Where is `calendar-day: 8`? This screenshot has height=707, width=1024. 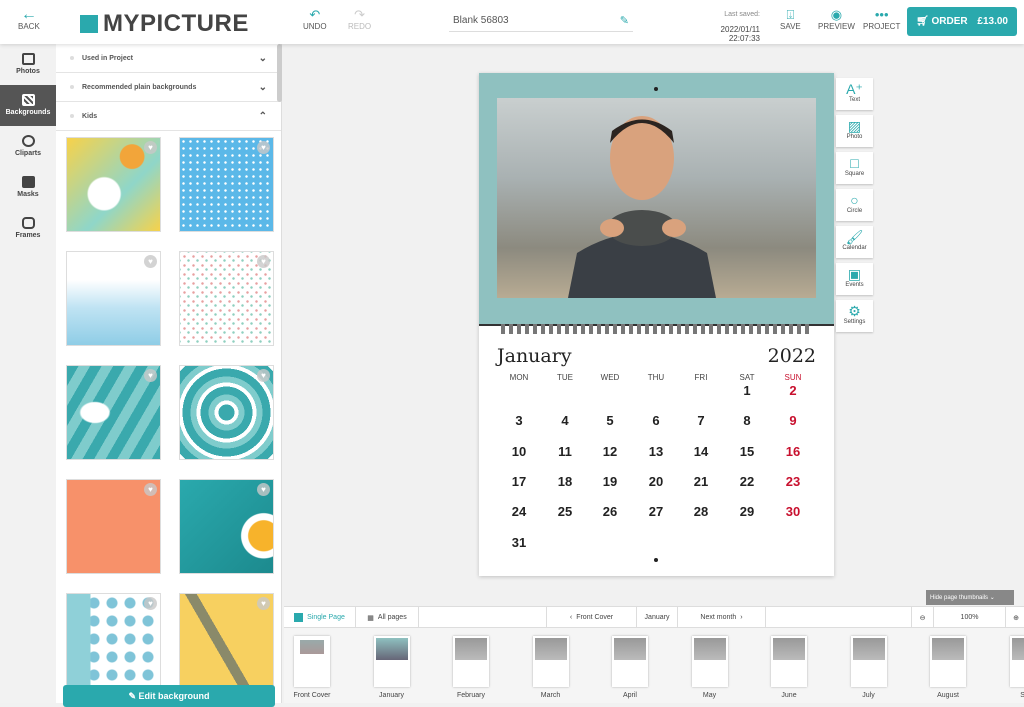
calendar-day: 8 is located at coordinates (747, 420).